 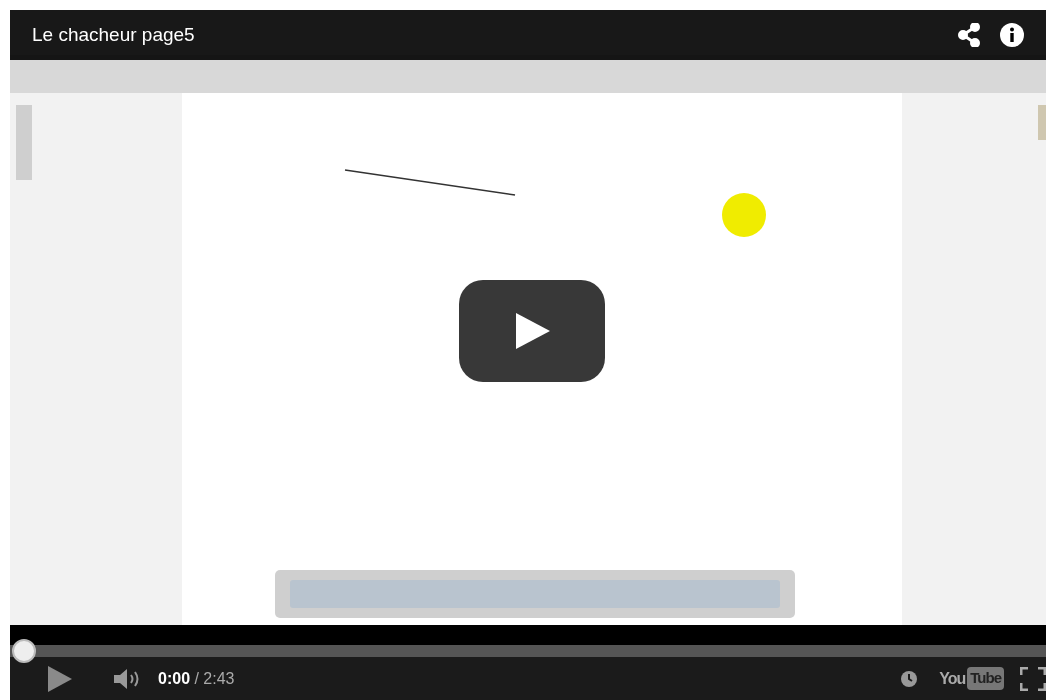 I want to click on play-icon, so click(x=60, y=678).